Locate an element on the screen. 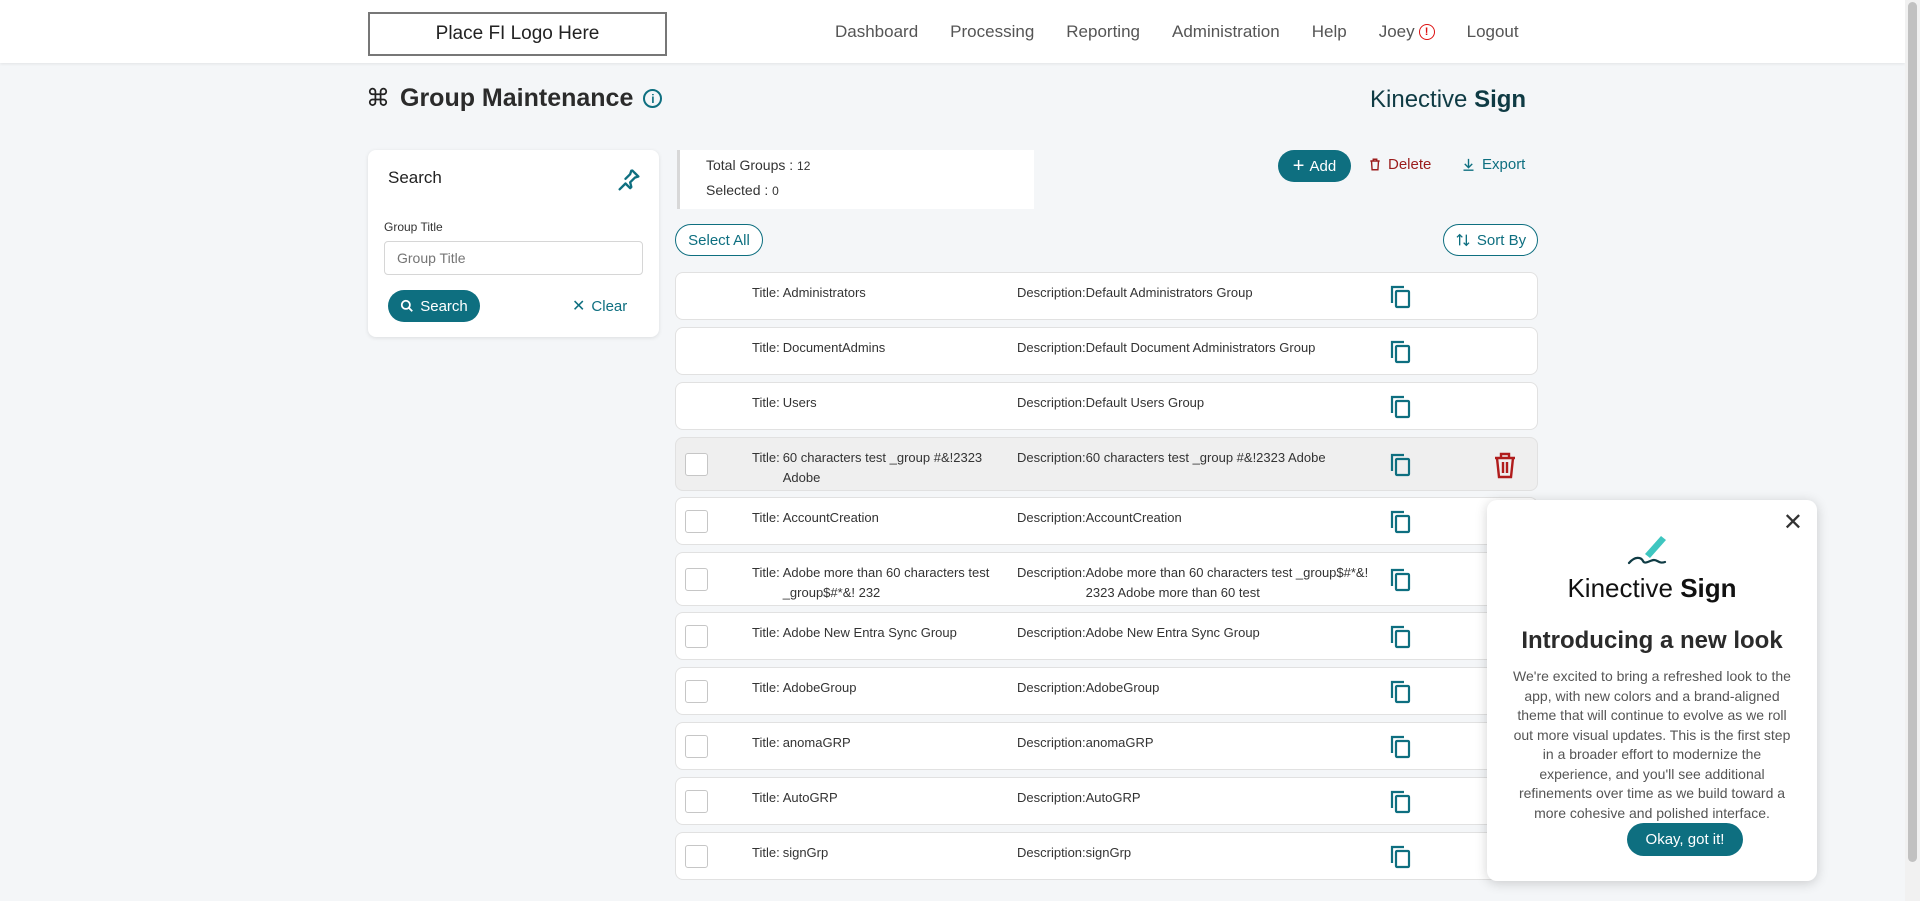  row-title-value: Users is located at coordinates (799, 402).